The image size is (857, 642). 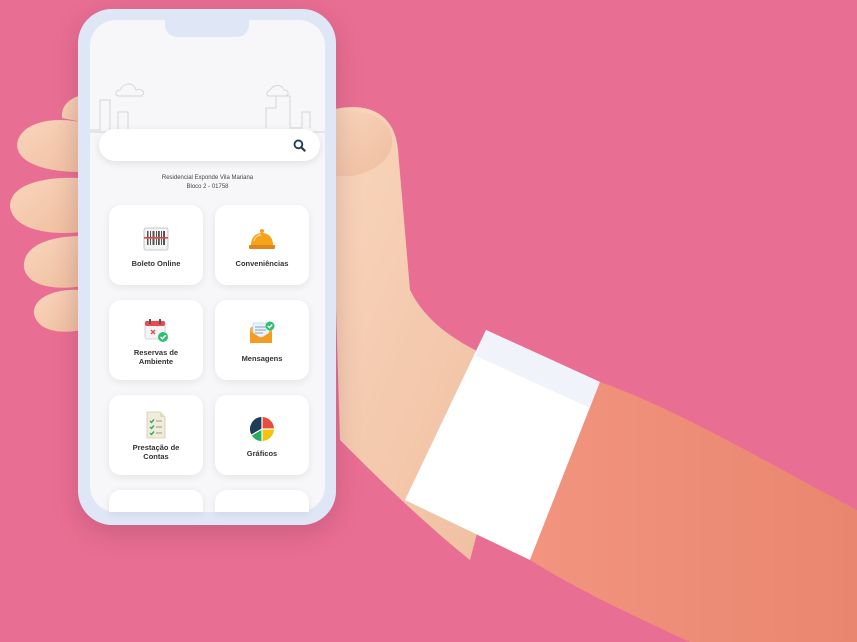 What do you see at coordinates (262, 429) in the screenshot?
I see `pie-chart-icon` at bounding box center [262, 429].